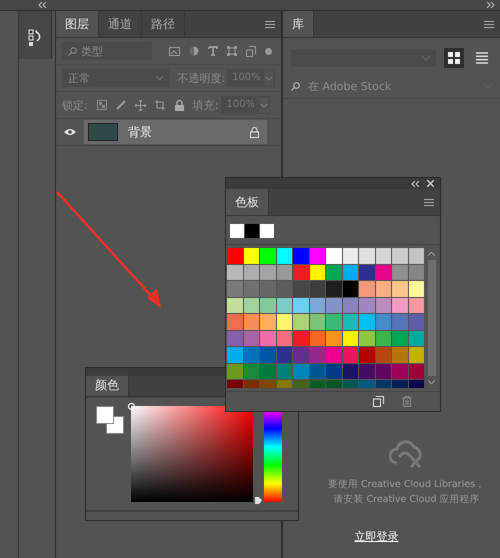  Describe the element at coordinates (268, 51) in the screenshot. I see `toggle-dot-icon` at that location.